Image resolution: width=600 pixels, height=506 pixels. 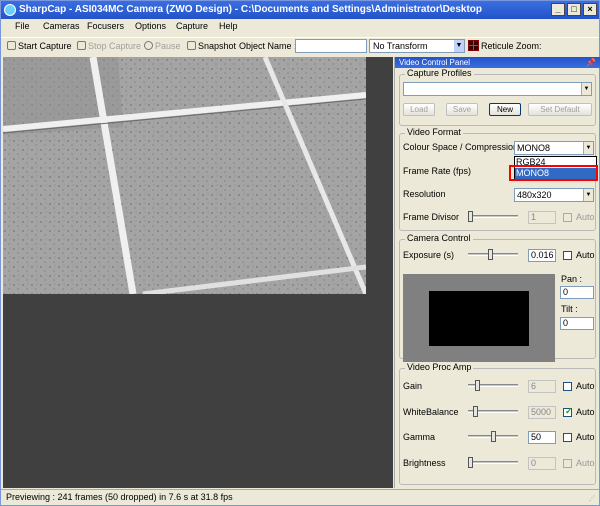 I want to click on tilt-input: 0, so click(x=577, y=323).